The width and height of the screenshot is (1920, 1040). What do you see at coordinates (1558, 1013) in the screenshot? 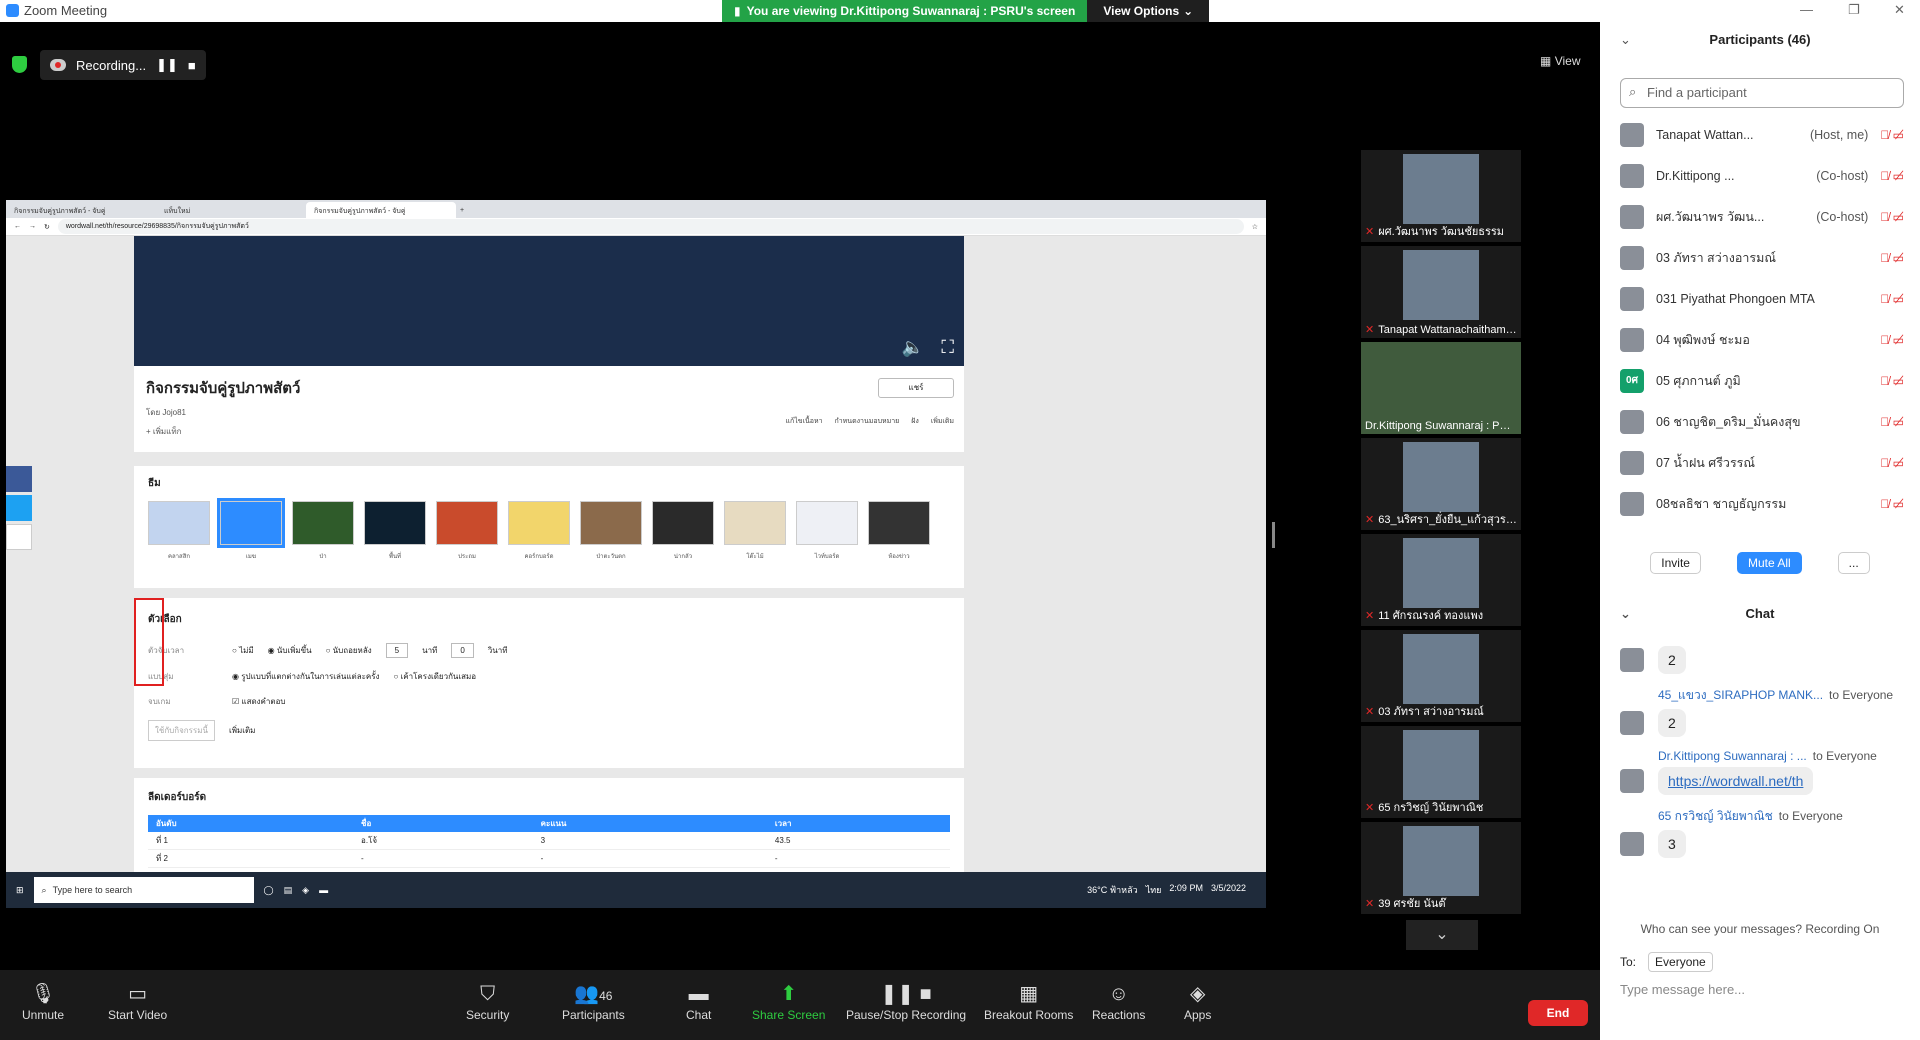
I see `end-meeting-button: End` at bounding box center [1558, 1013].